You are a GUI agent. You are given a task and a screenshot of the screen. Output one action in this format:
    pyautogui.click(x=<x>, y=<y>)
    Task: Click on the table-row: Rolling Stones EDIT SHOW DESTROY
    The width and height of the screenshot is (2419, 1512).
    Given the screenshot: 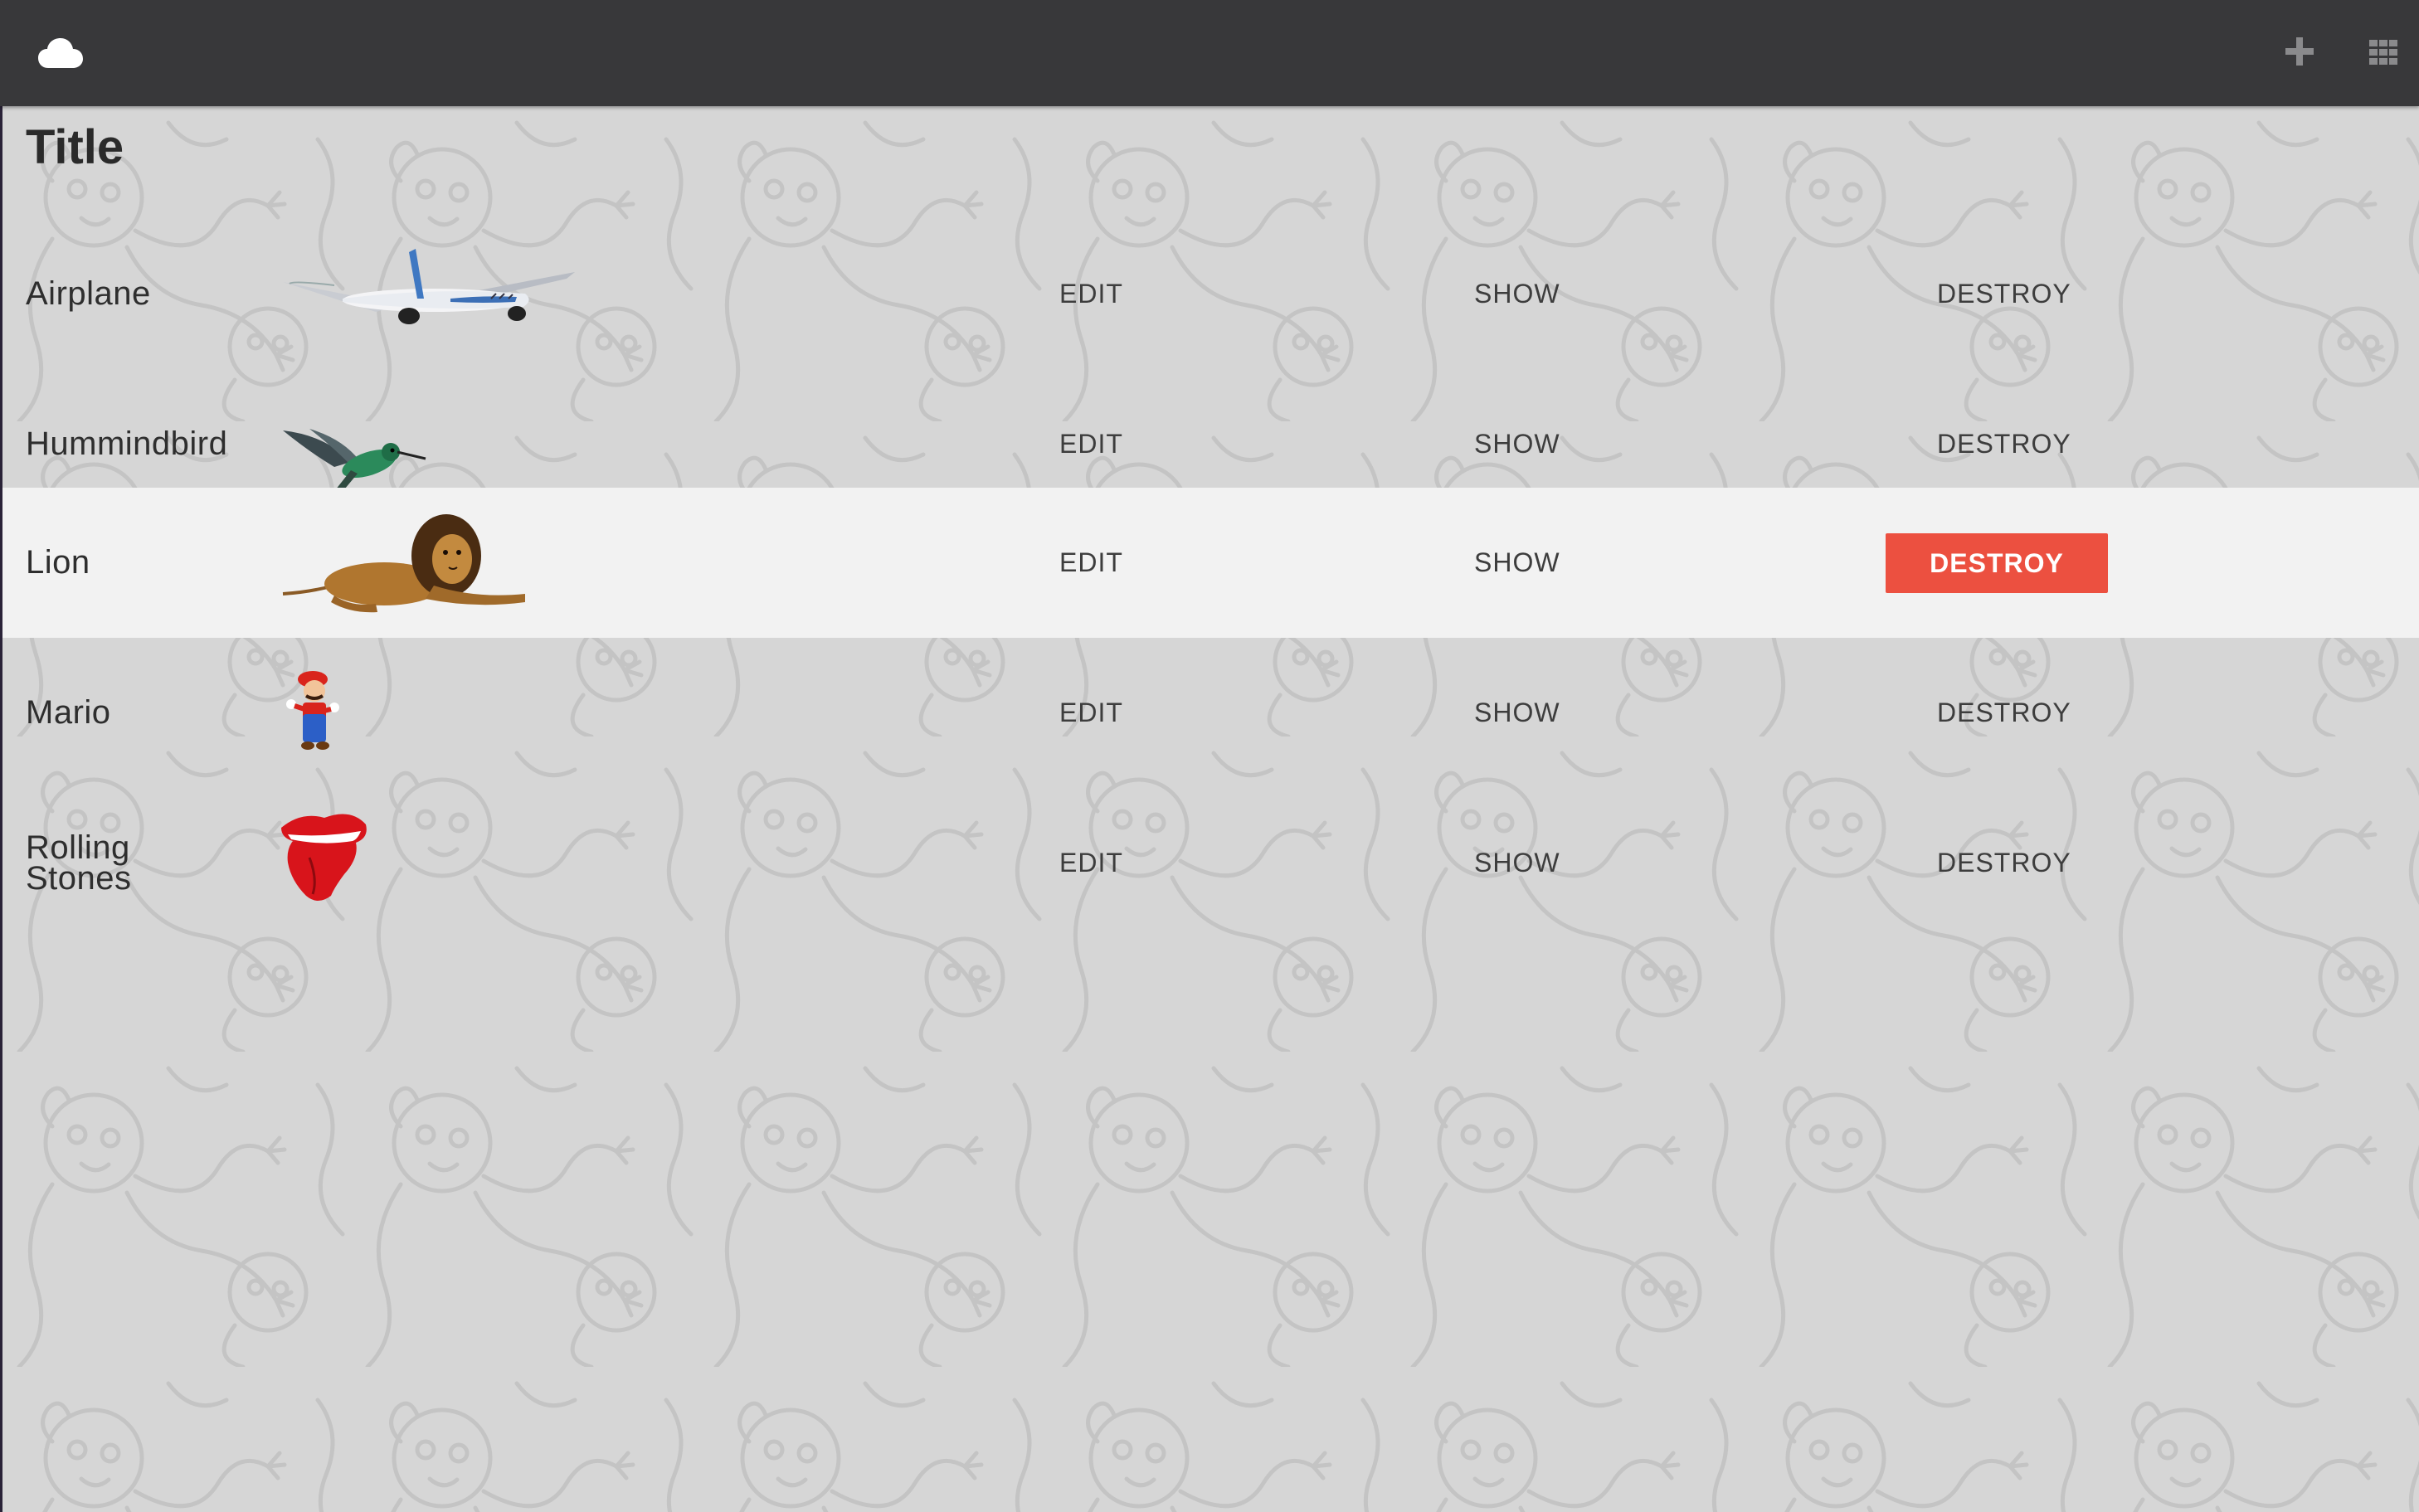 What is the action you would take?
    pyautogui.click(x=1210, y=863)
    